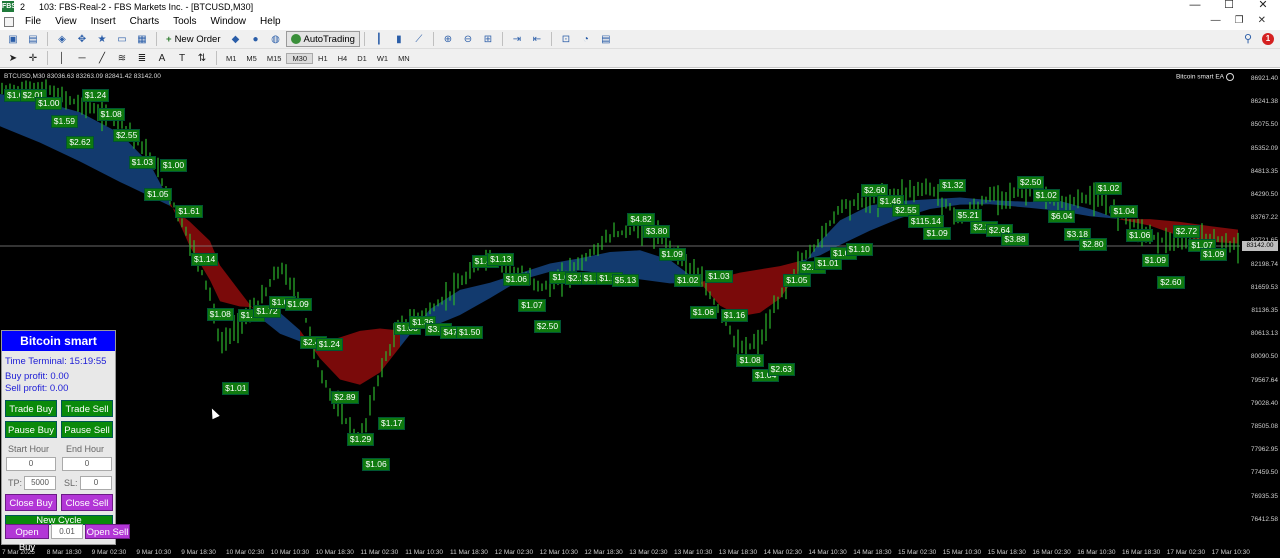 This screenshot has width=1280, height=558. I want to click on navigator-icon: ★, so click(102, 39).